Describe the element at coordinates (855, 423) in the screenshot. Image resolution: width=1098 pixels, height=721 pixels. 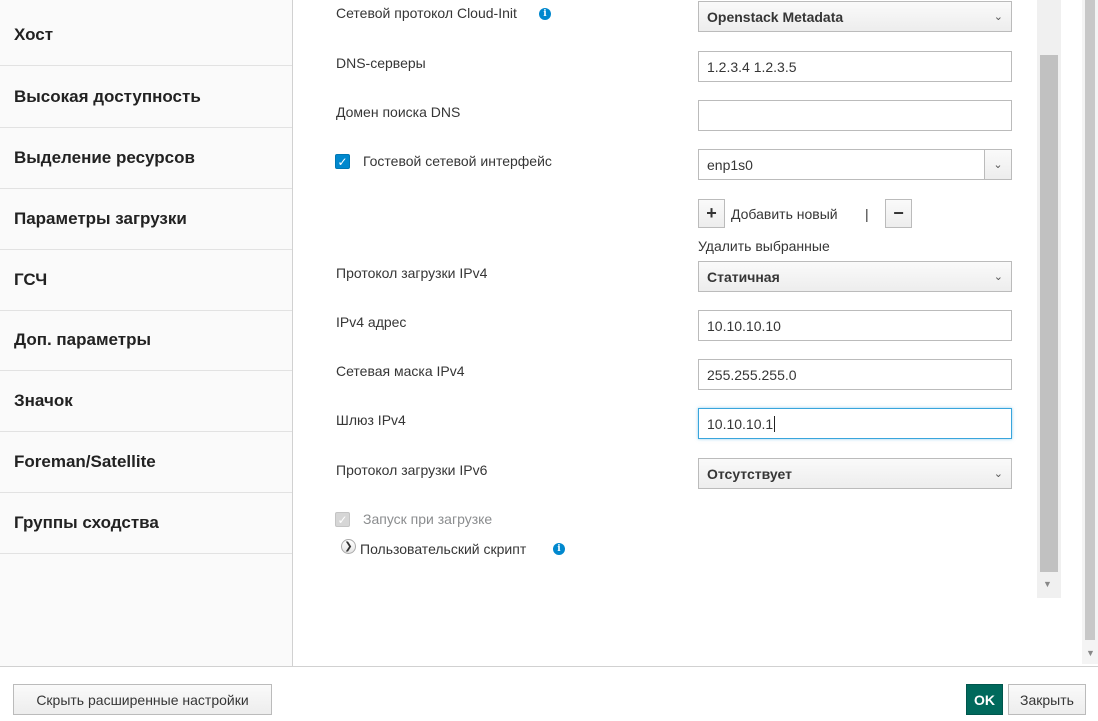
I see `ipv4-gateway-input: 10.10.10.1` at that location.